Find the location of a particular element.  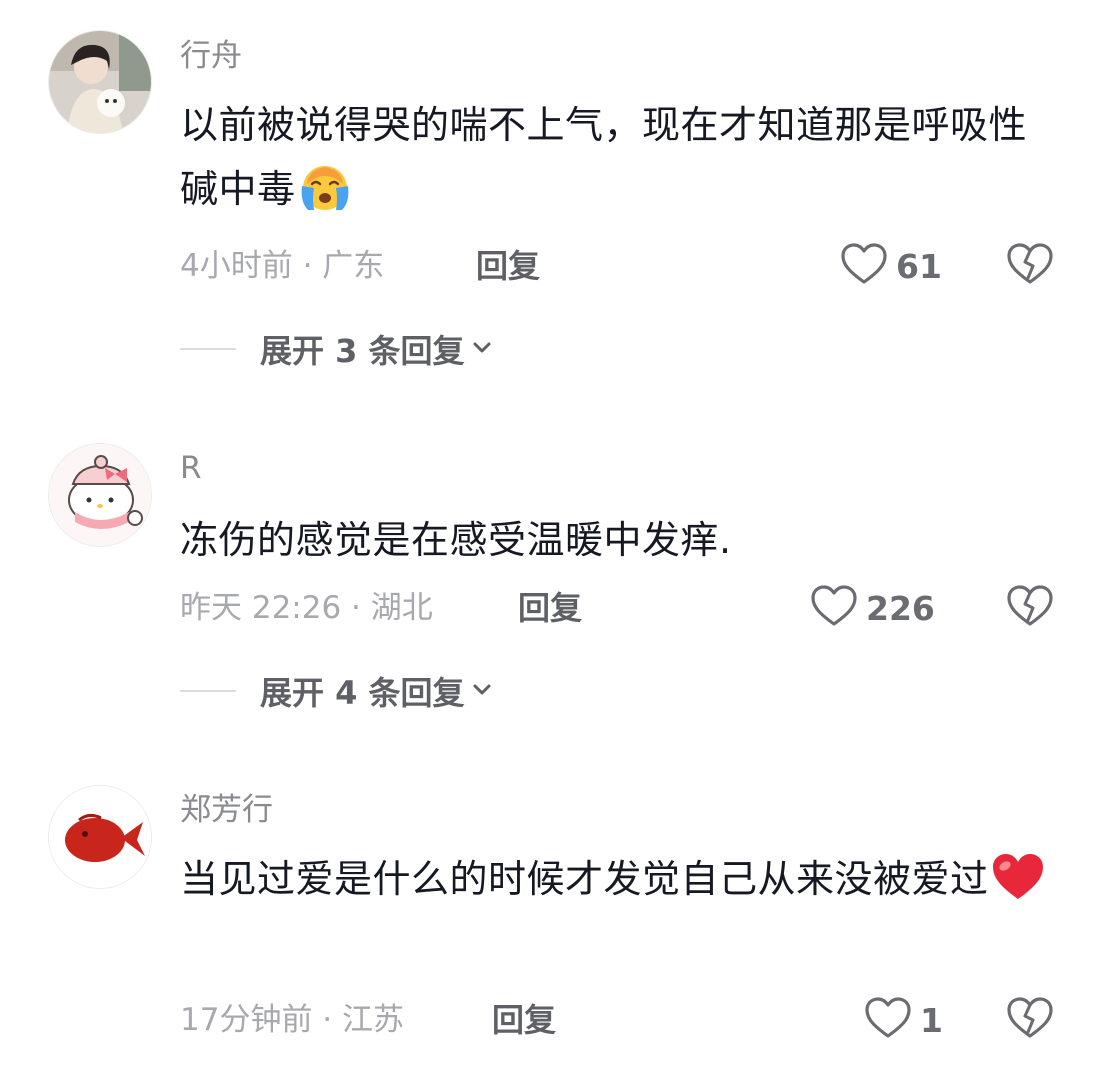

like-button: 1 is located at coordinates (903, 1020).